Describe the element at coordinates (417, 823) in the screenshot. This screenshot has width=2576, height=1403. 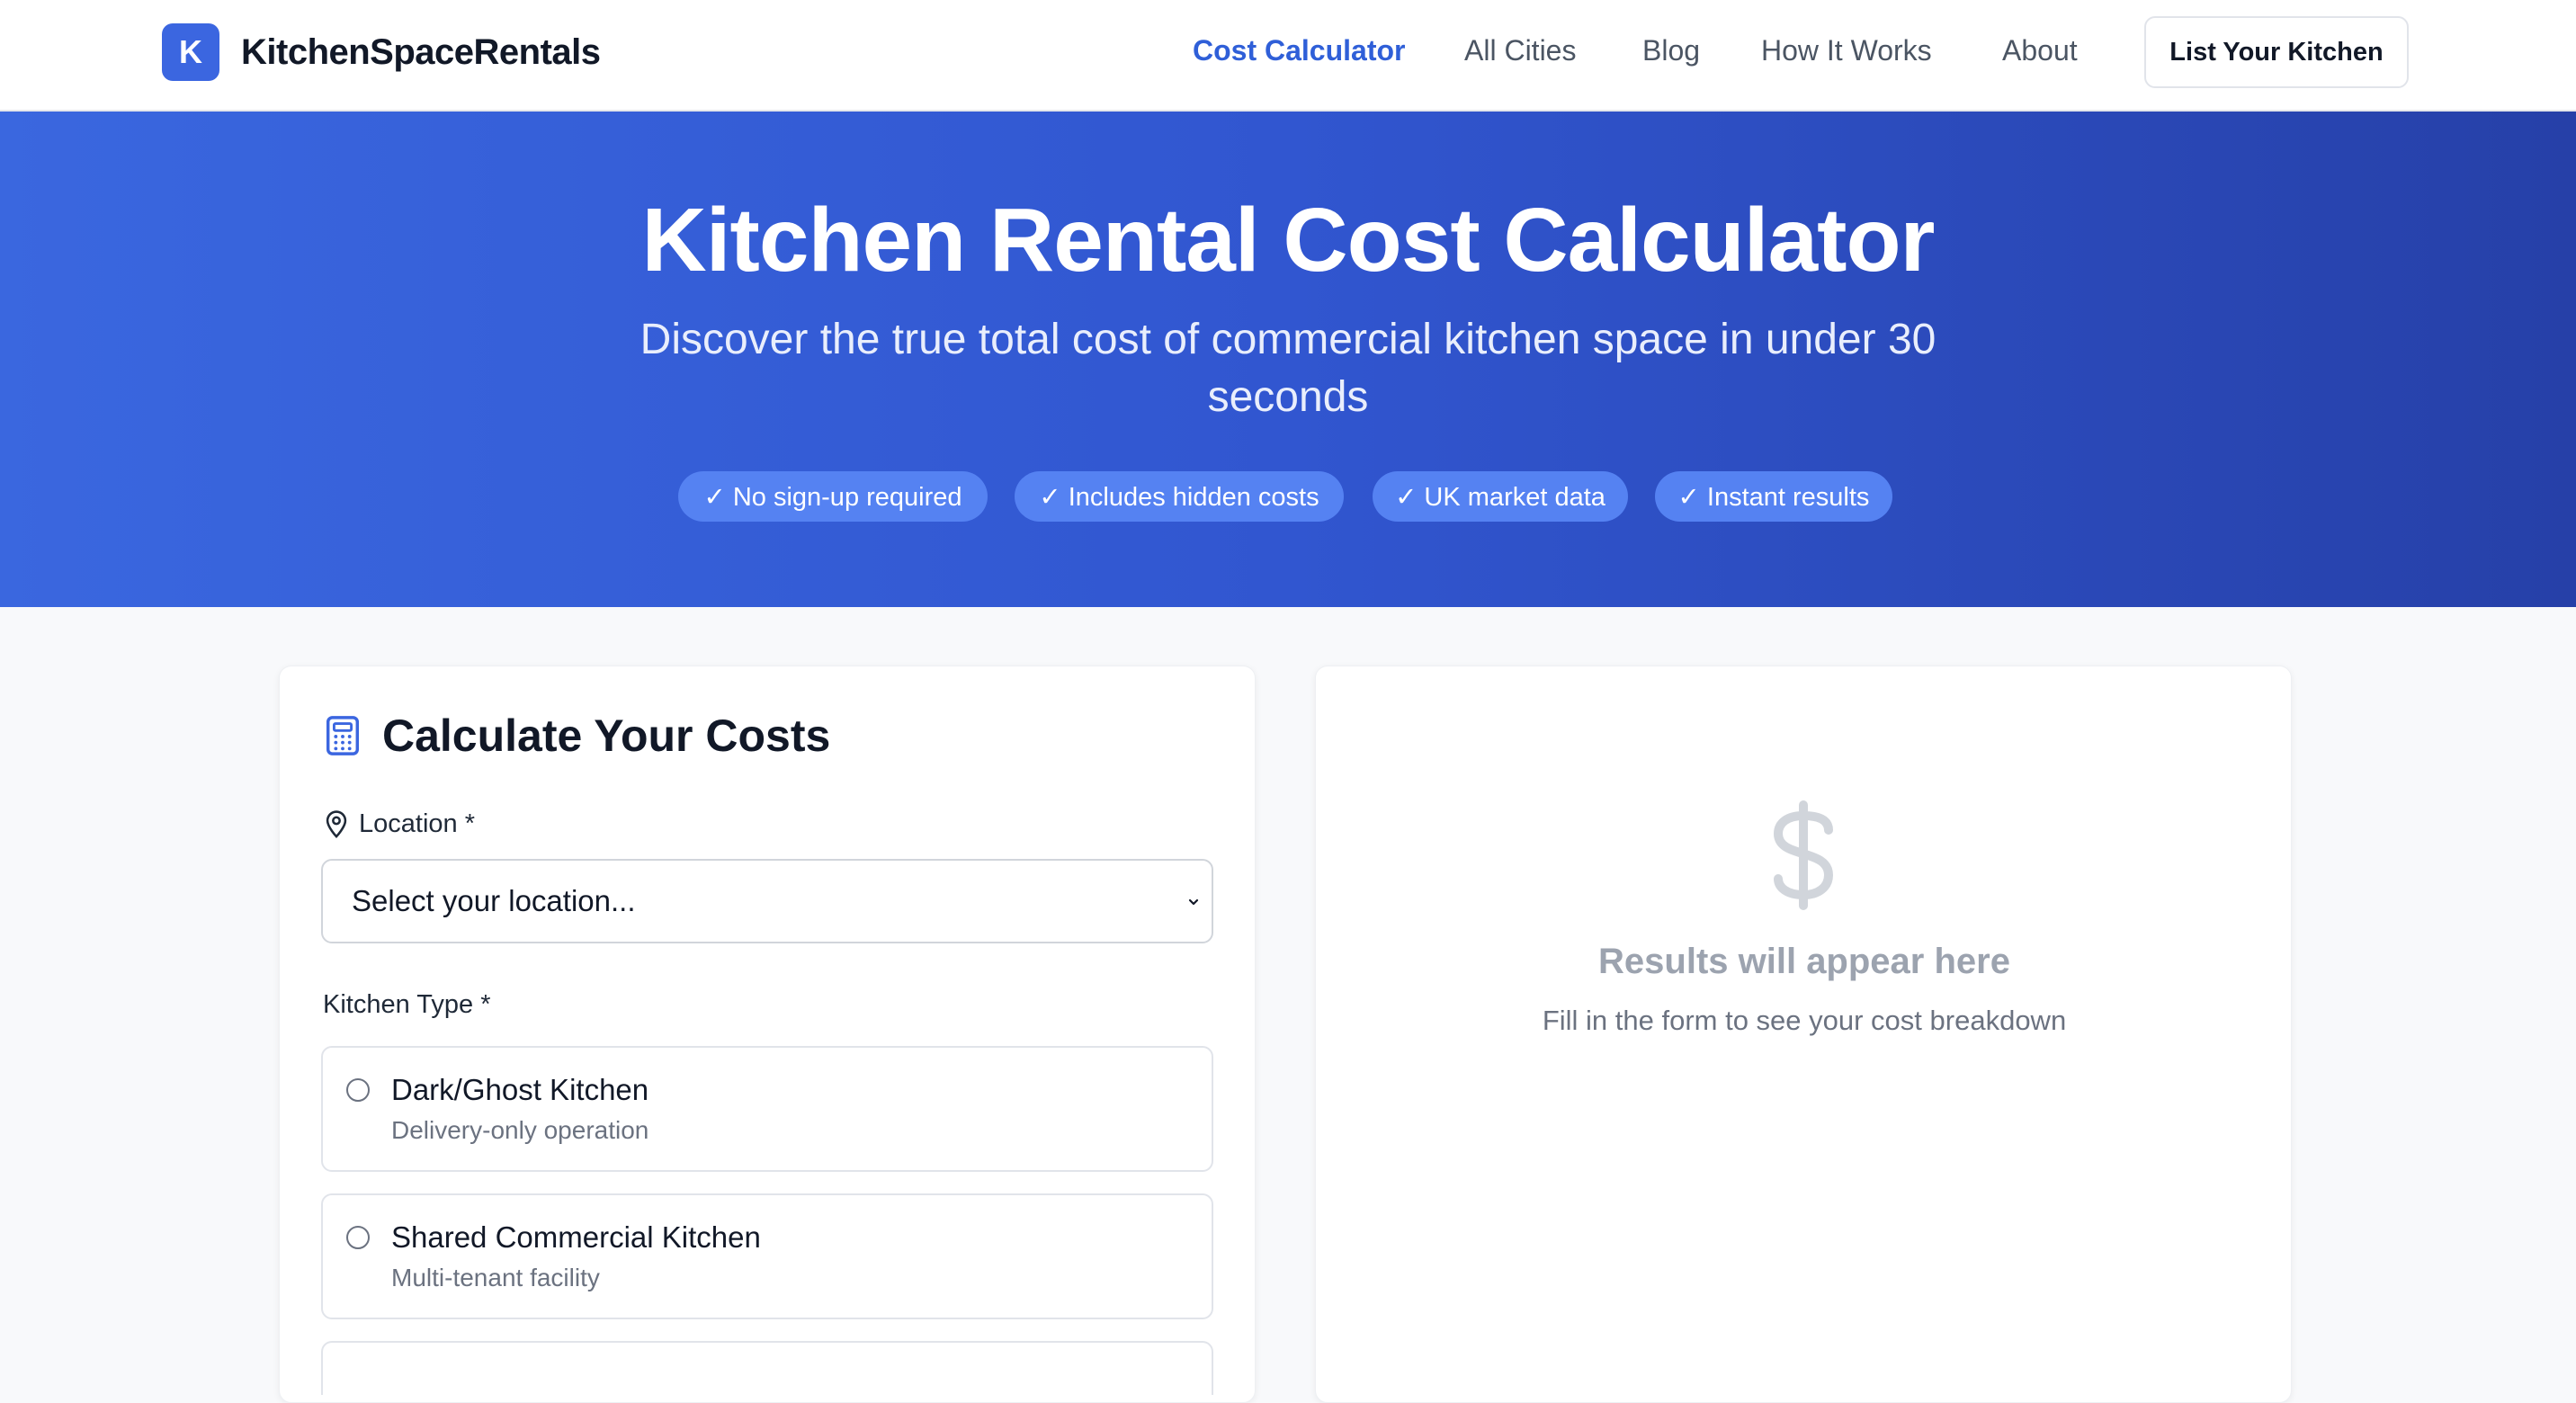
I see `location-label: Location *` at that location.